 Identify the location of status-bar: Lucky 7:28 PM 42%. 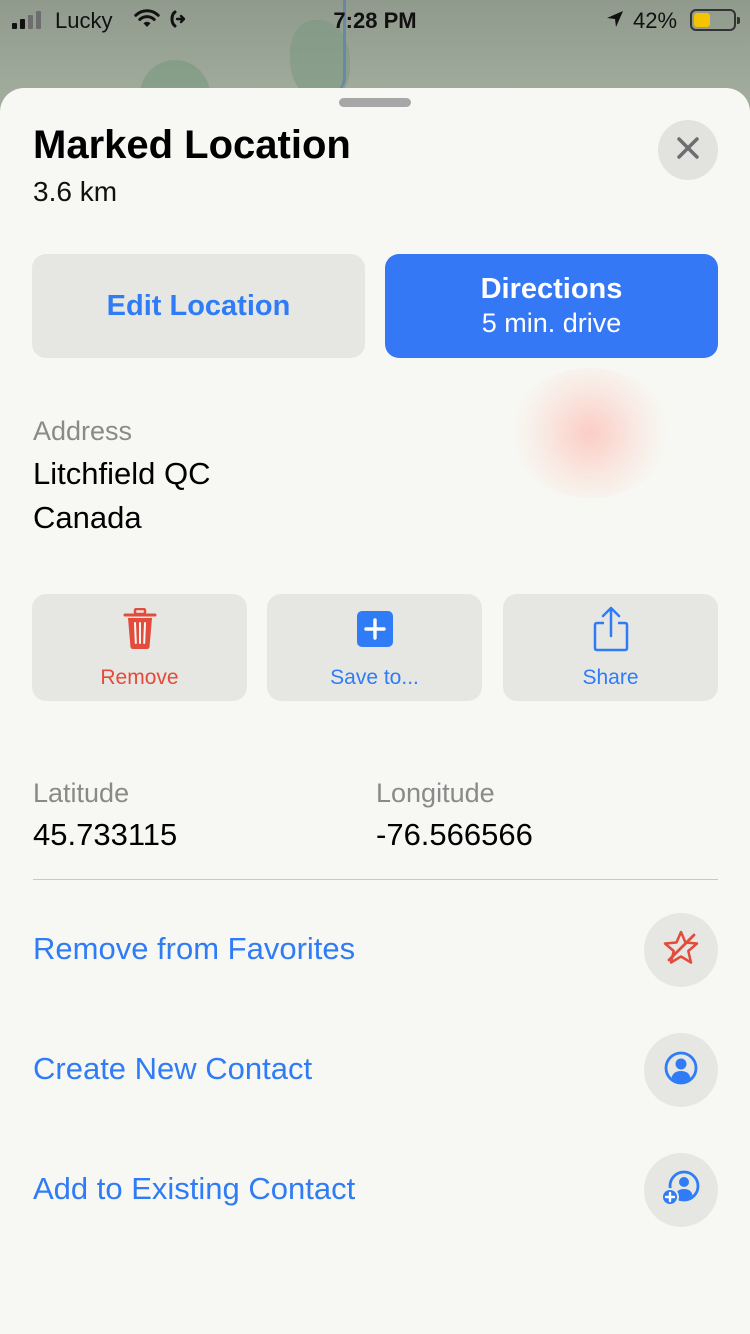
(375, 20).